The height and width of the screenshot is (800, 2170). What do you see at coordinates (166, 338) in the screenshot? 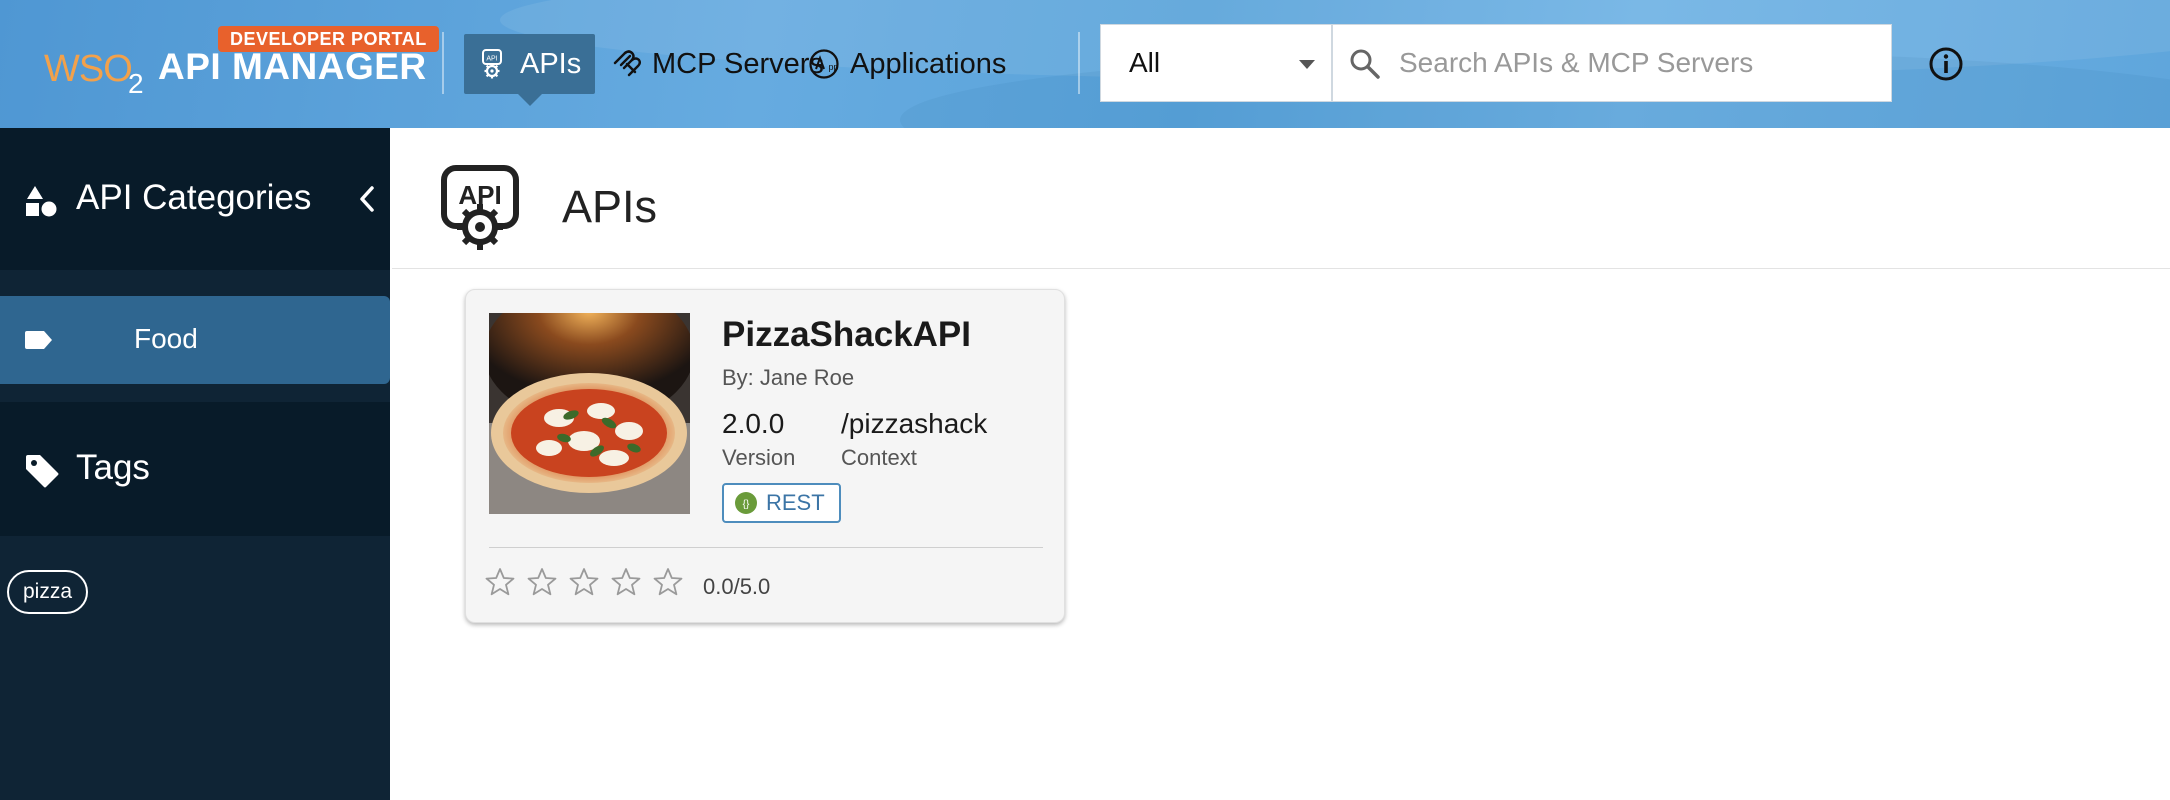
I see `category-label: Food` at bounding box center [166, 338].